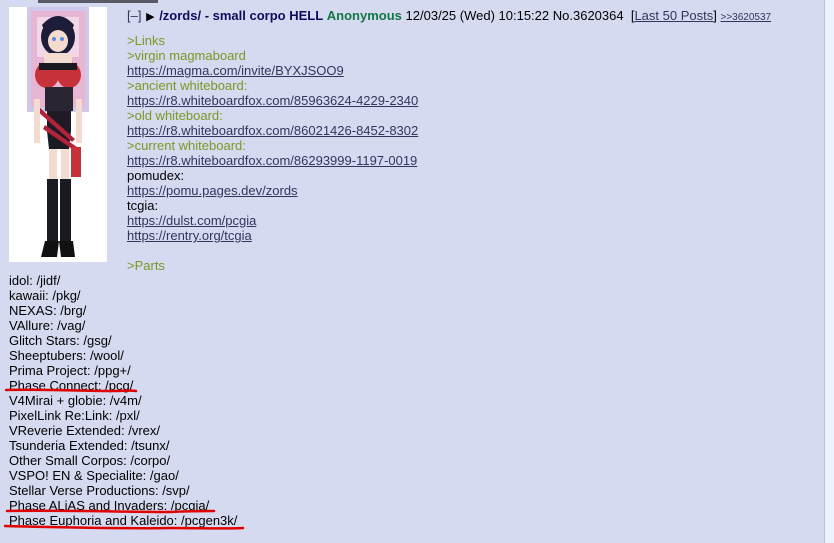  What do you see at coordinates (90, 460) in the screenshot?
I see `lower-plain-line: Other Small Corpos: /corpo/` at bounding box center [90, 460].